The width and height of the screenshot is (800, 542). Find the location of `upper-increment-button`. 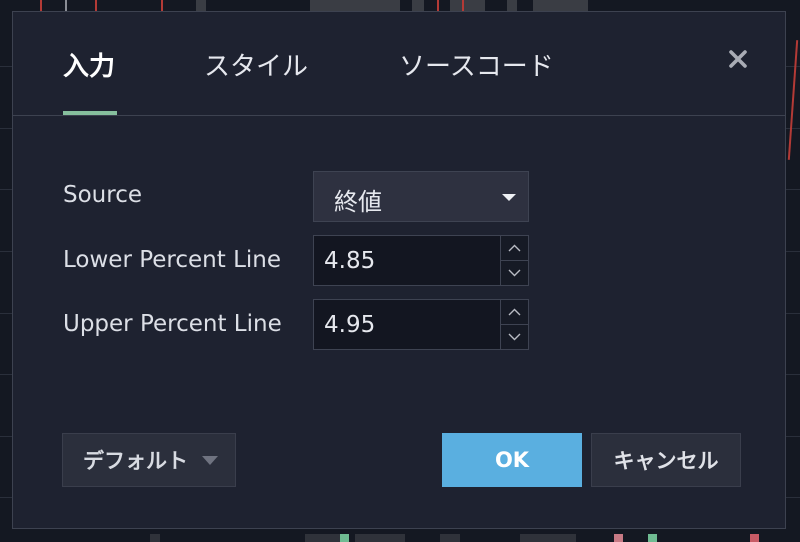

upper-increment-button is located at coordinates (514, 312).